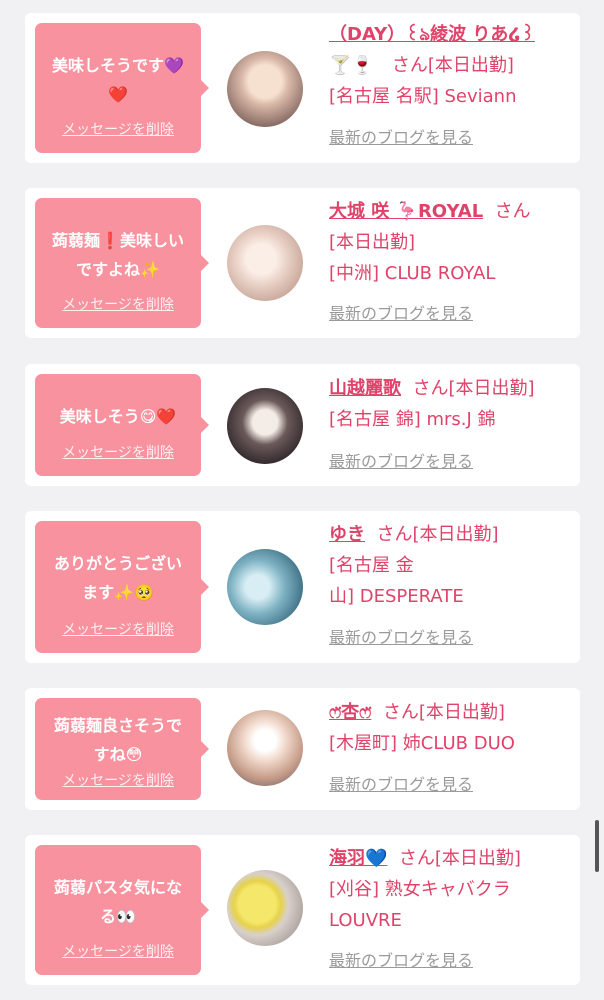  Describe the element at coordinates (412, 273) in the screenshot. I see `cast-shop: [中洲] CLUB ROYAL` at that location.